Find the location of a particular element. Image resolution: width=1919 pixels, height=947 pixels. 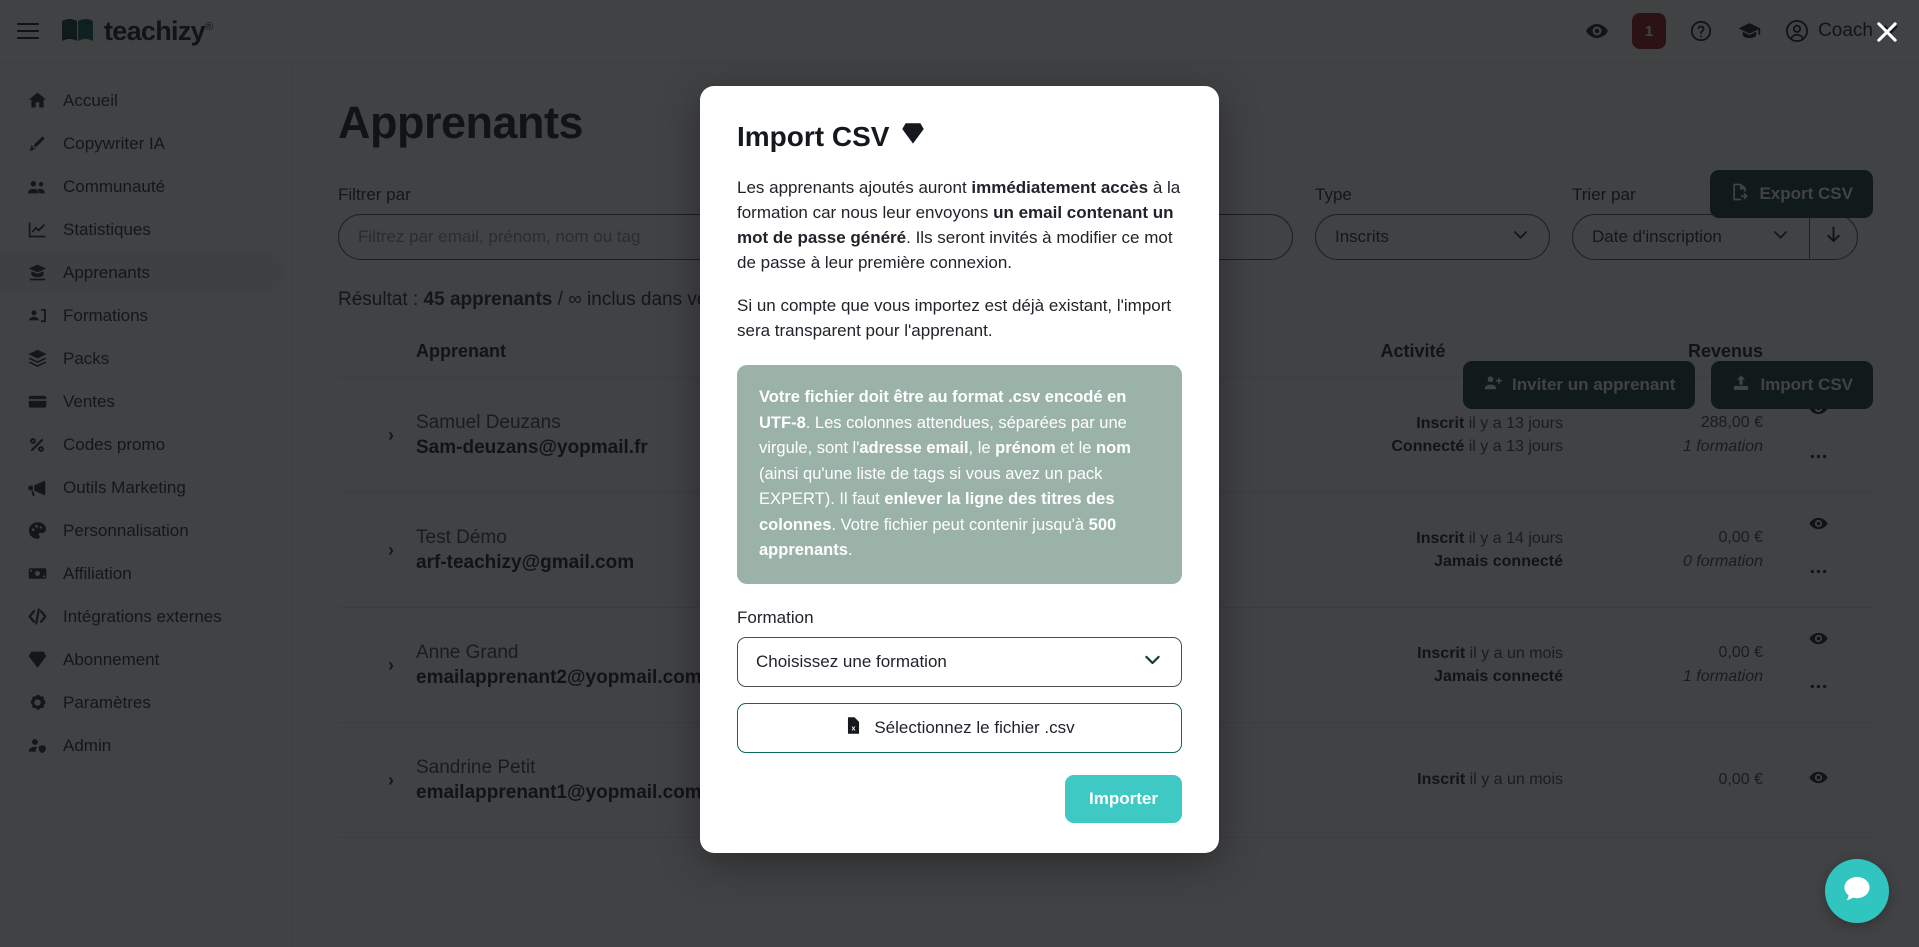

modal-title: Import CSV is located at coordinates (959, 136).